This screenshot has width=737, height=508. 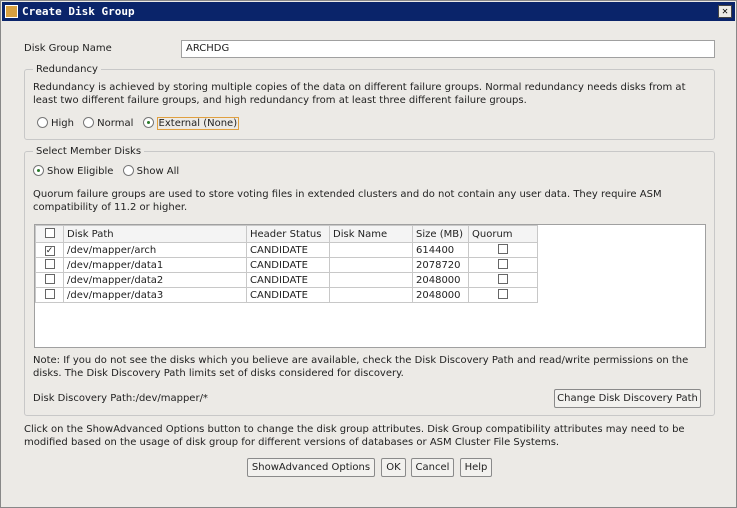 I want to click on disk-path: /dev/mapper/data1, so click(x=155, y=265).